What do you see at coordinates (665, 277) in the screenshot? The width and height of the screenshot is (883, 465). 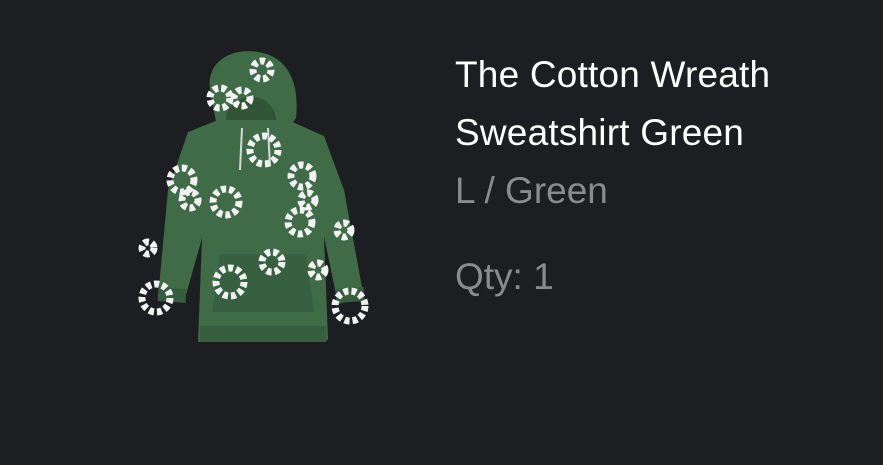 I see `quantity: Qty: 1` at bounding box center [665, 277].